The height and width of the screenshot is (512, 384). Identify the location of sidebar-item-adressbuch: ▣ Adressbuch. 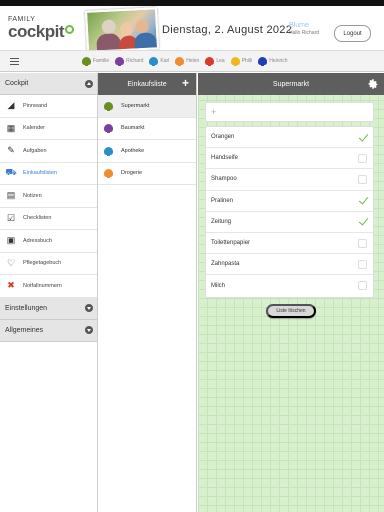
(48, 241).